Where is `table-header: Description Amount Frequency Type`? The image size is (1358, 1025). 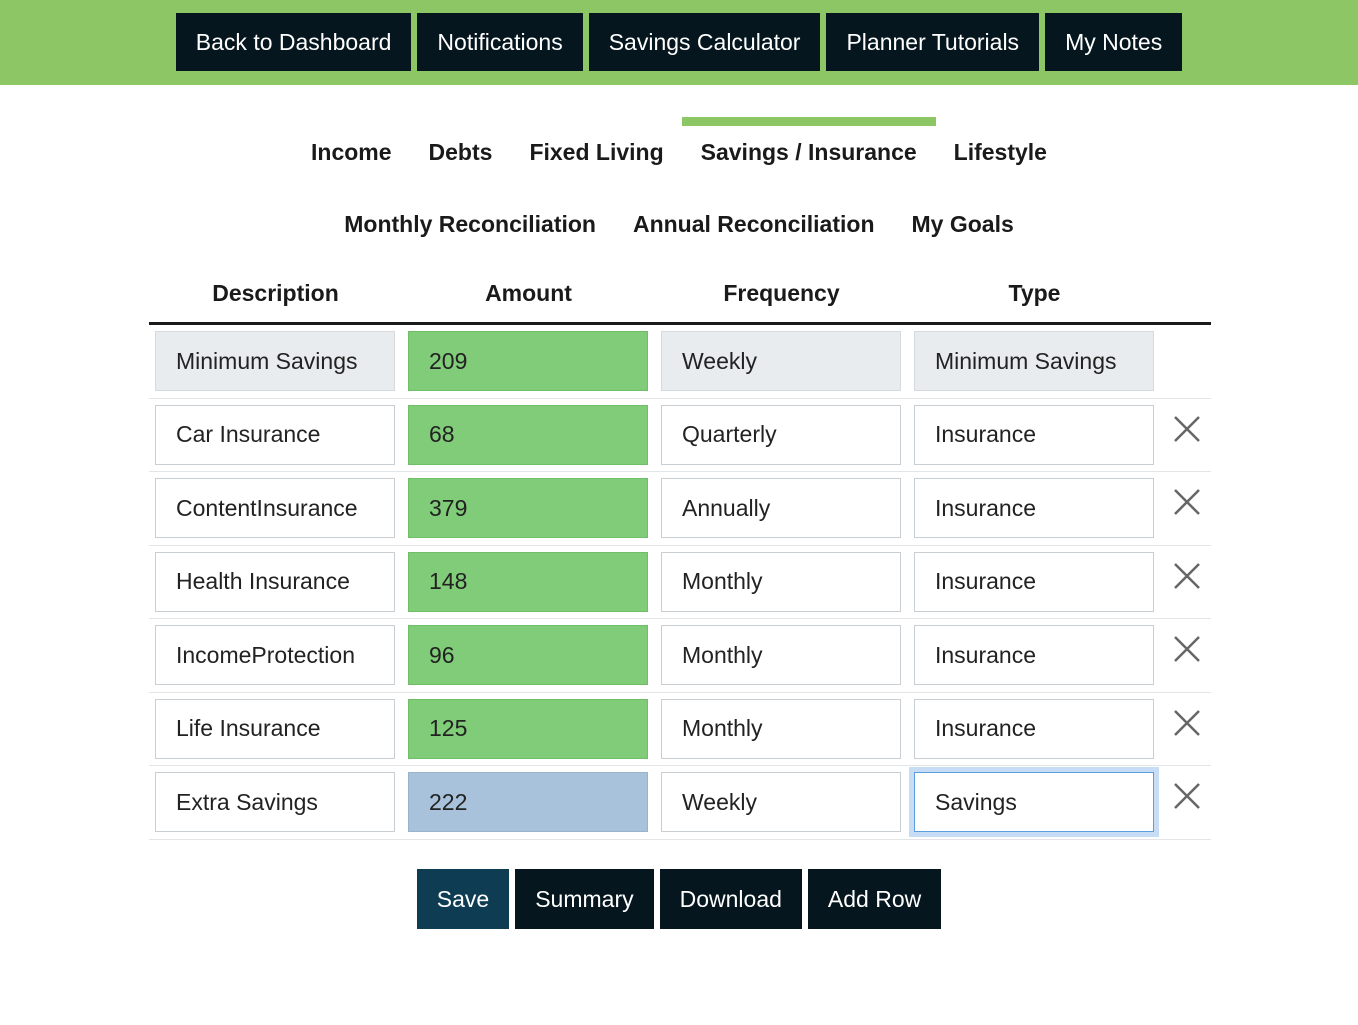 table-header: Description Amount Frequency Type is located at coordinates (680, 297).